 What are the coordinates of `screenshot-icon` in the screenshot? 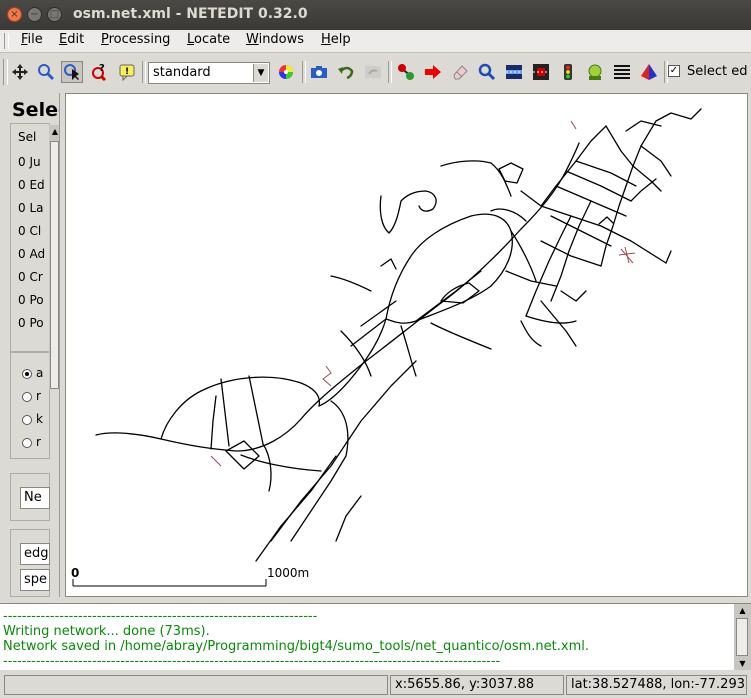 It's located at (319, 72).